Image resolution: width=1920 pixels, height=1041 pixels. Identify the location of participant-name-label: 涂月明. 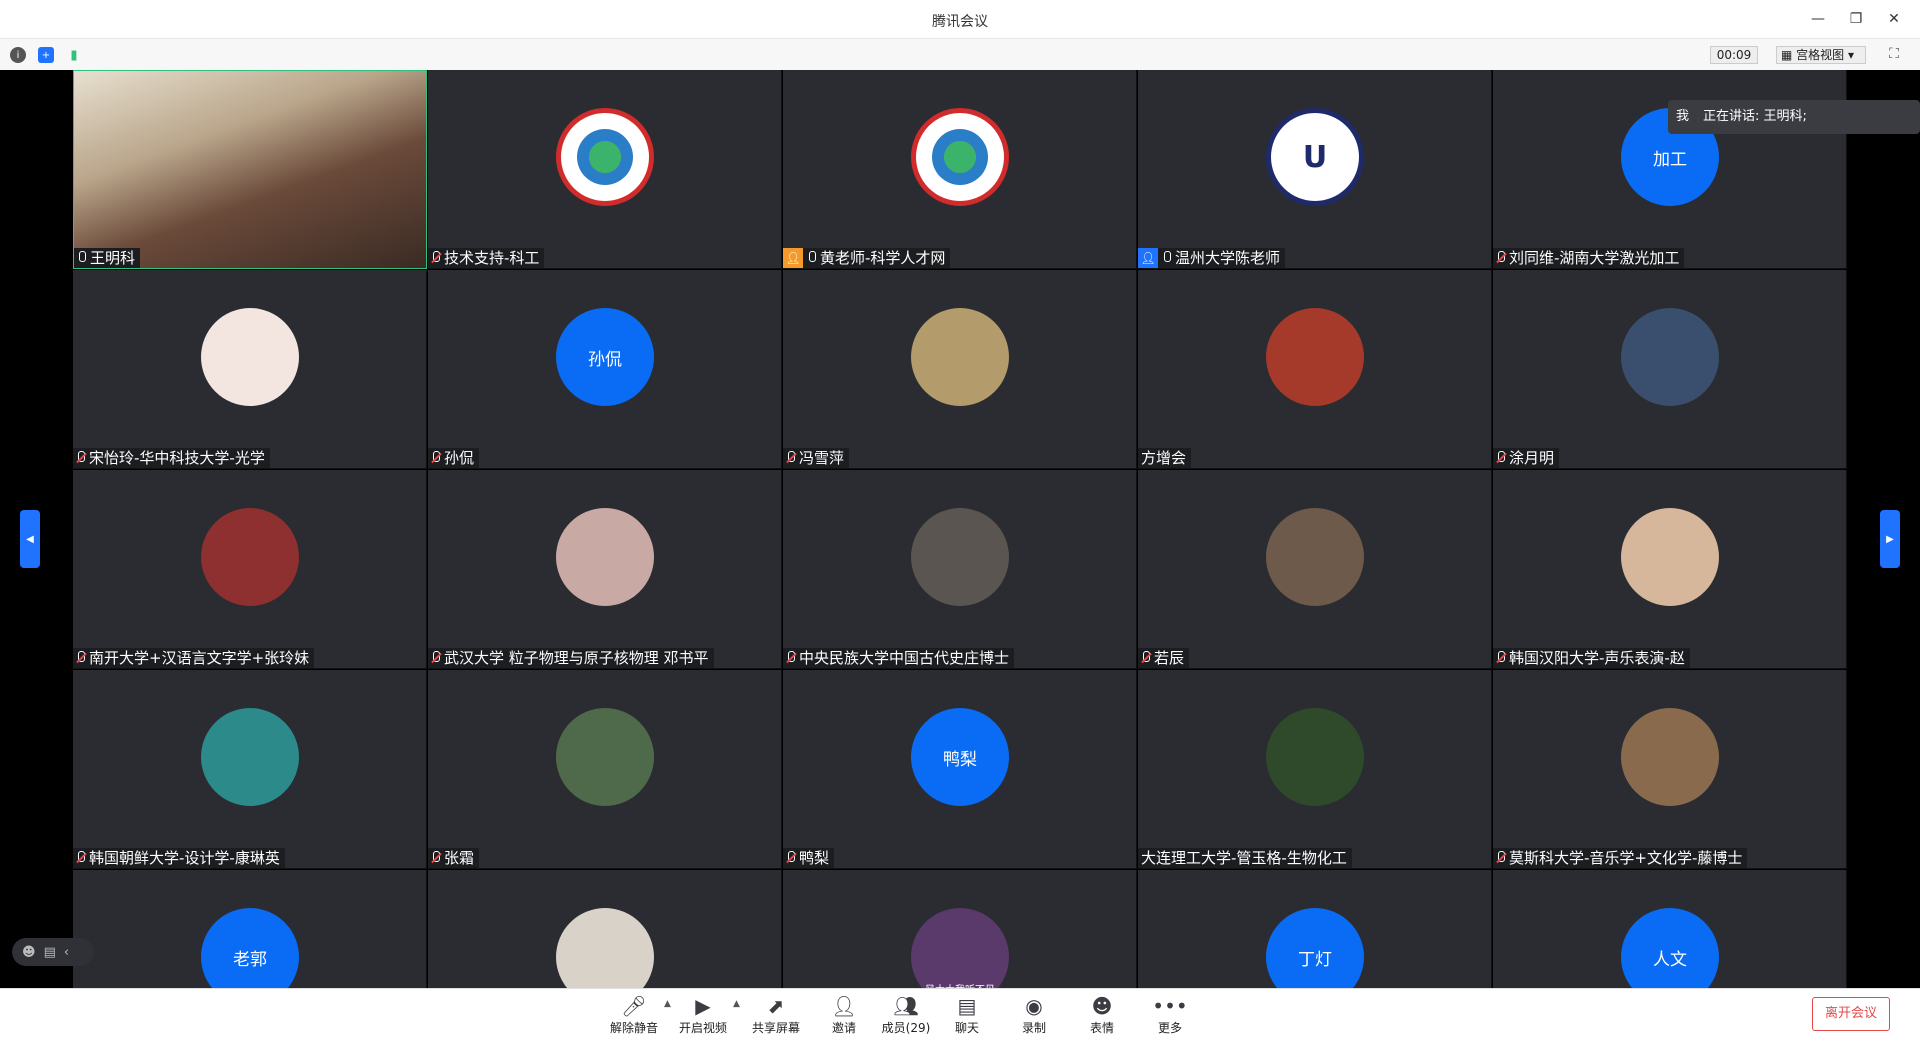
(1526, 458).